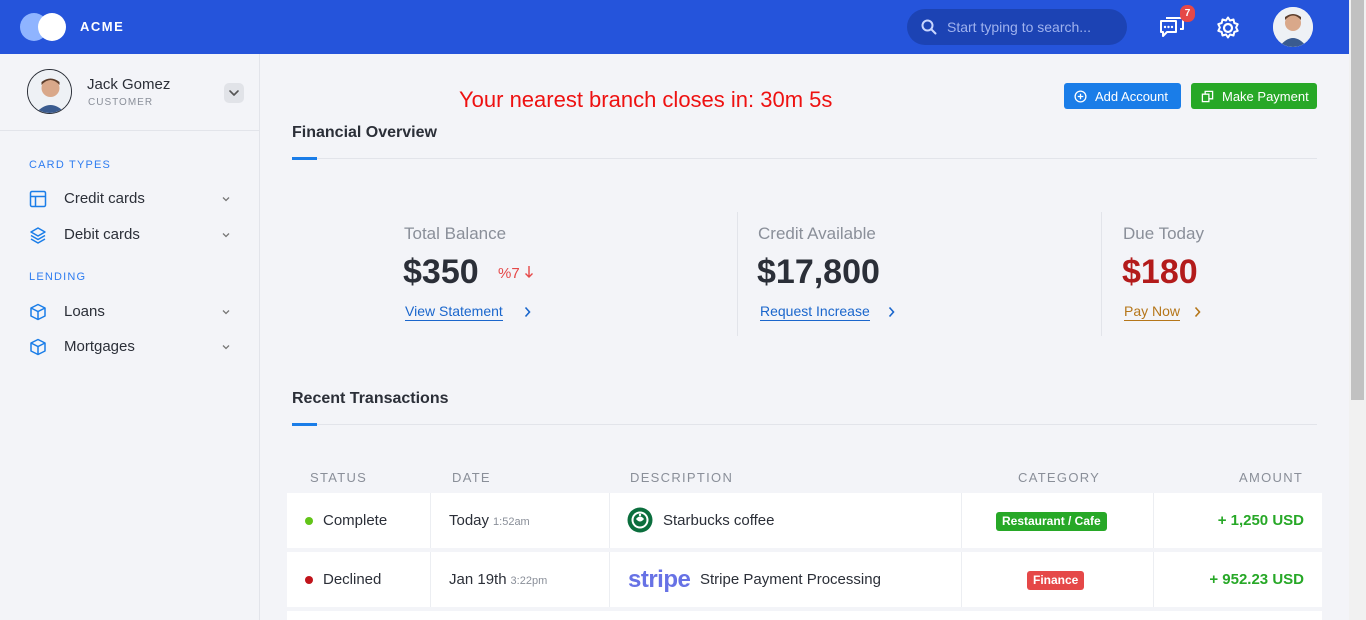  Describe the element at coordinates (674, 27) in the screenshot. I see `top-bar: ACME 7` at that location.